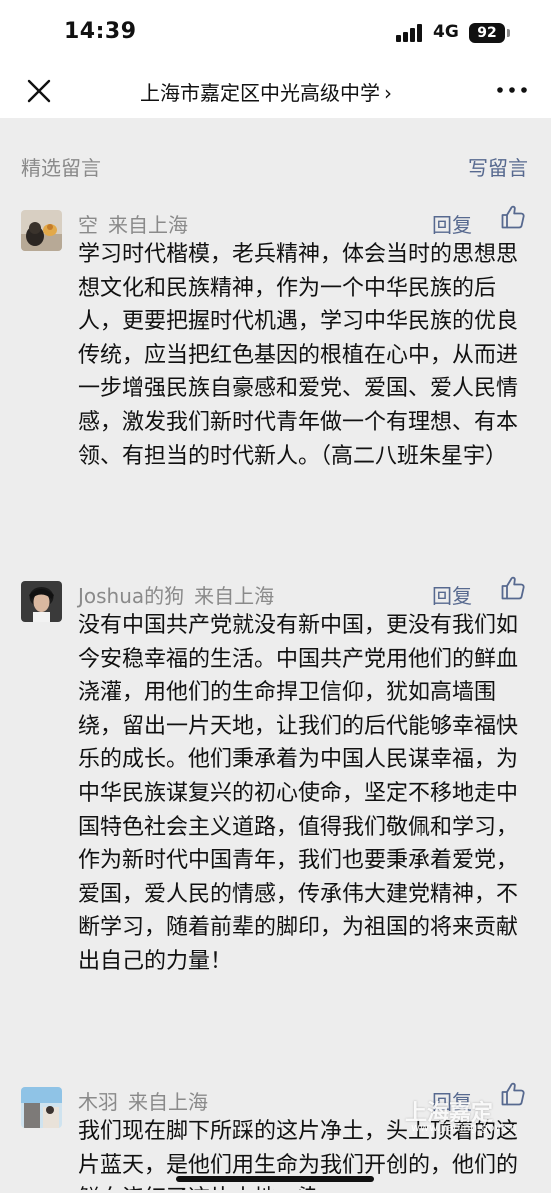 This screenshot has height=1193, width=551. What do you see at coordinates (464, 1127) in the screenshot?
I see `watermark-url: www.jiading.gov.cn` at bounding box center [464, 1127].